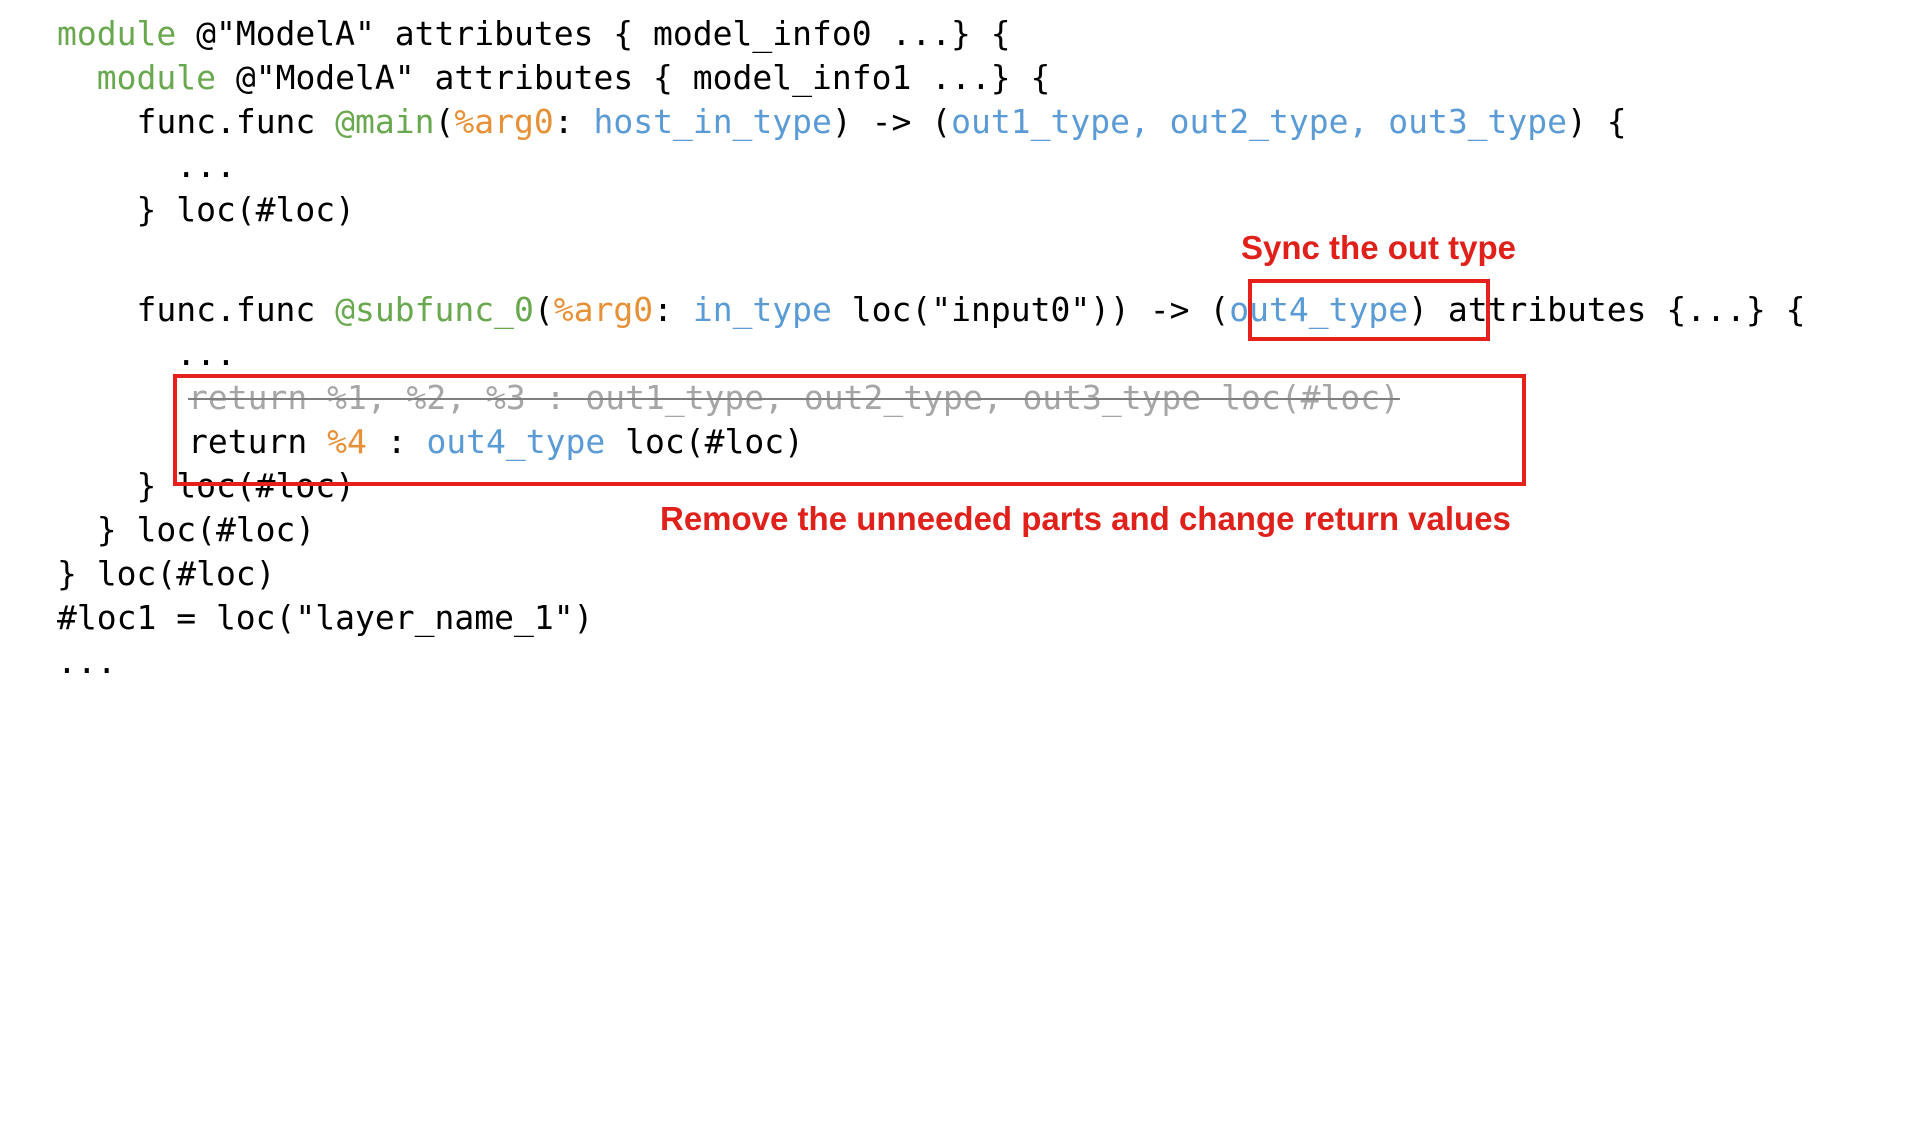  What do you see at coordinates (1379, 247) in the screenshot?
I see `sync-out-type-note: Sync the out type` at bounding box center [1379, 247].